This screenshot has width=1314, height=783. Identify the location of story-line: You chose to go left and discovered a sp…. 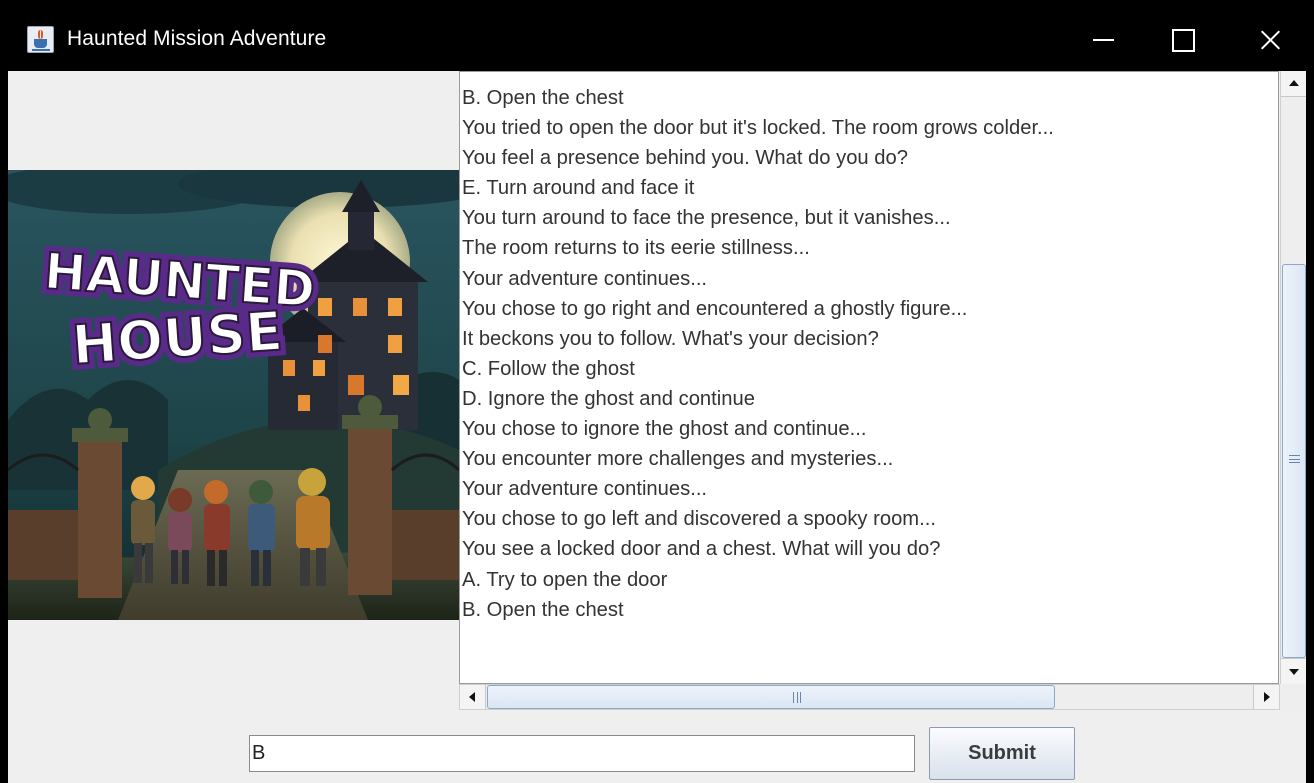
(699, 519).